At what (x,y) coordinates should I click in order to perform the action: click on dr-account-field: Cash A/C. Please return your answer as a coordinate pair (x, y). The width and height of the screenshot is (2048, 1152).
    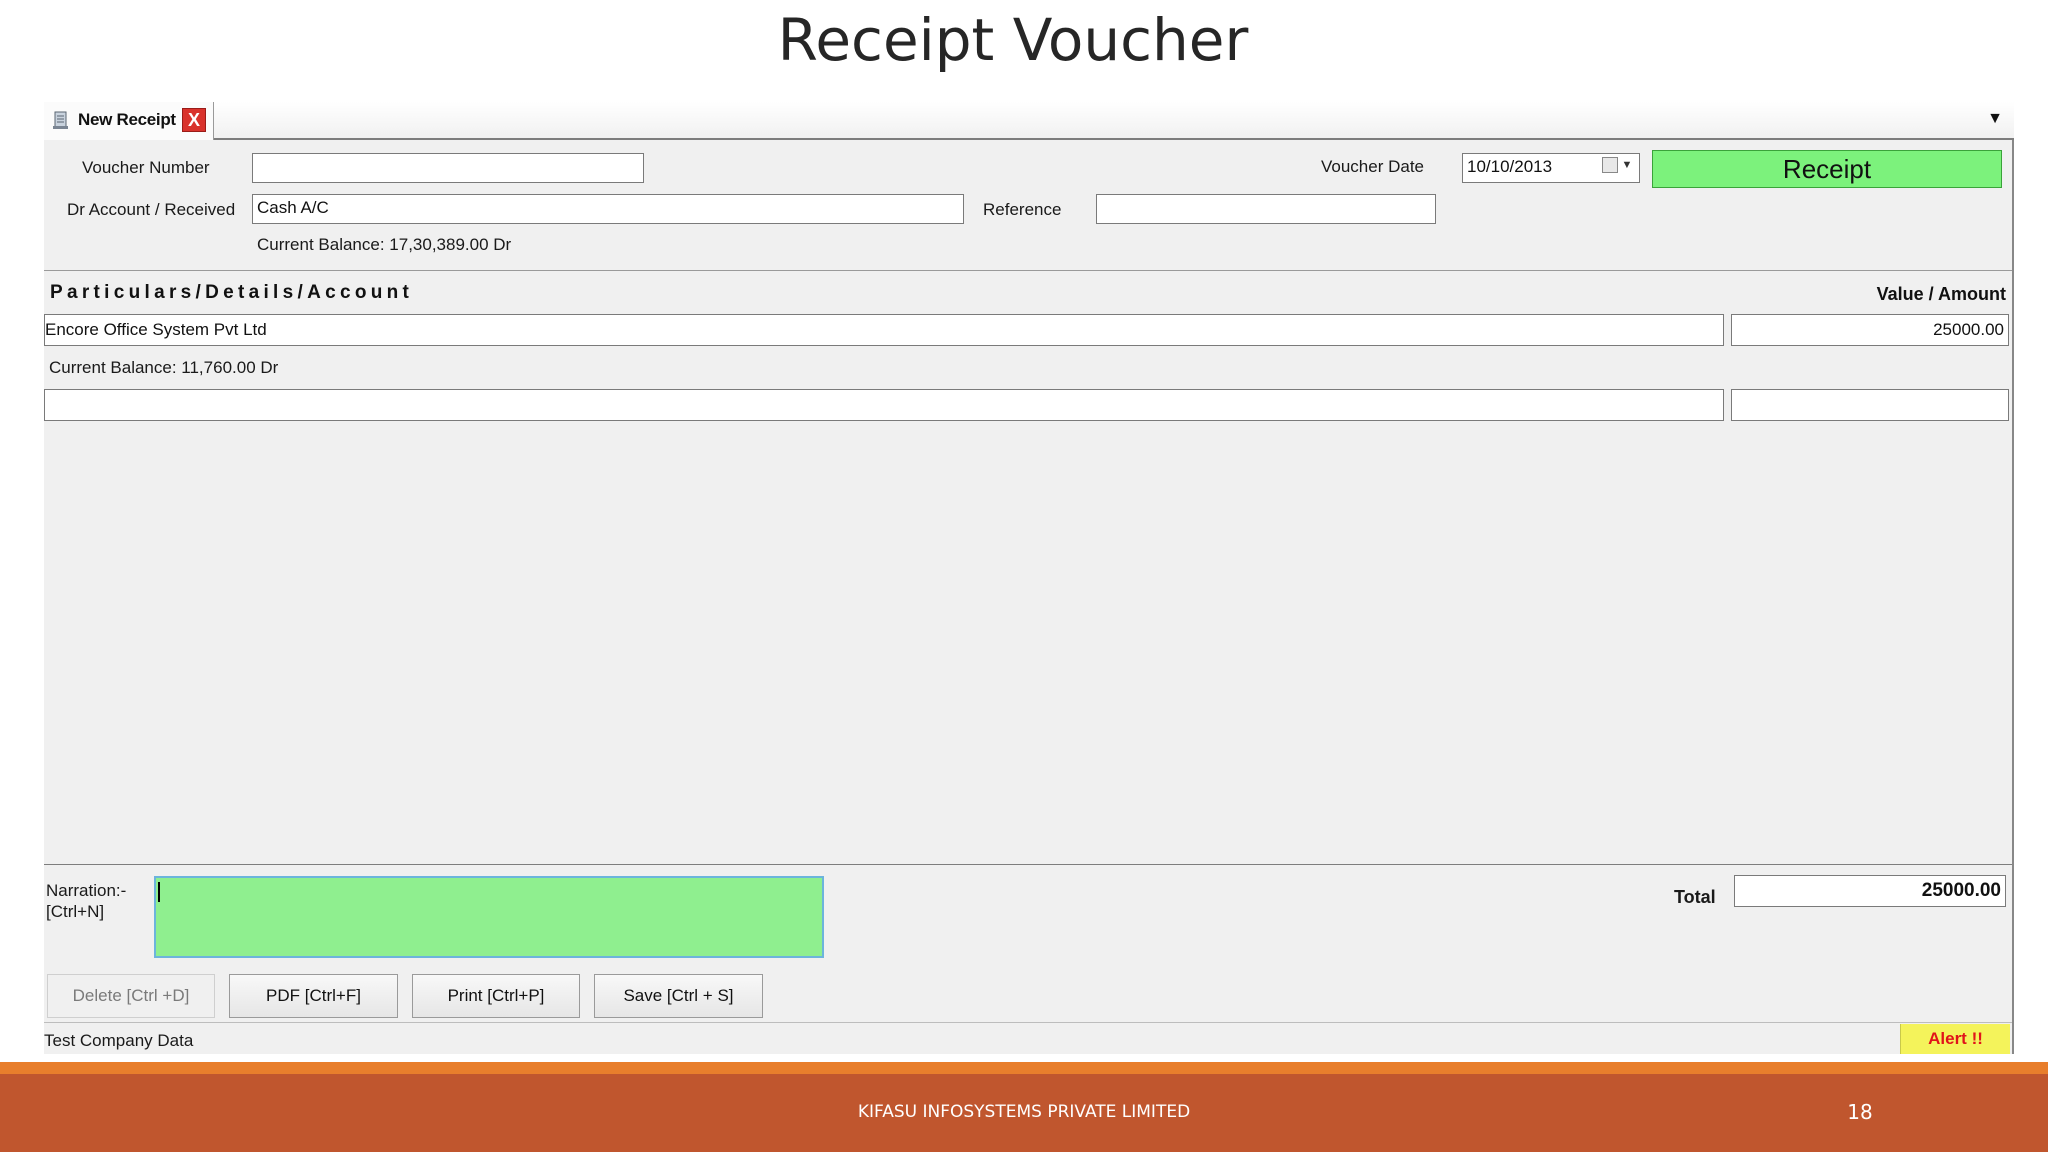
    Looking at the image, I should click on (608, 209).